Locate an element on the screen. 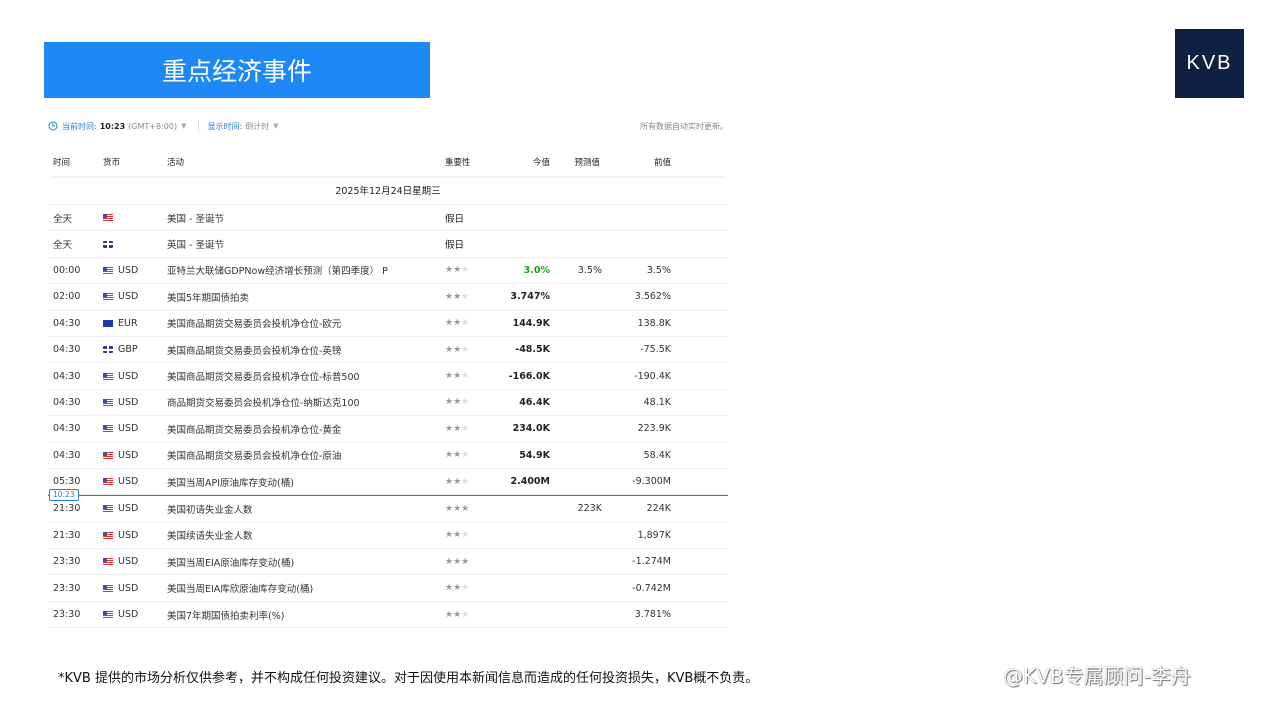 This screenshot has height=715, width=1280. watermark: @KVB专属顾问-李舟 is located at coordinates (1097, 676).